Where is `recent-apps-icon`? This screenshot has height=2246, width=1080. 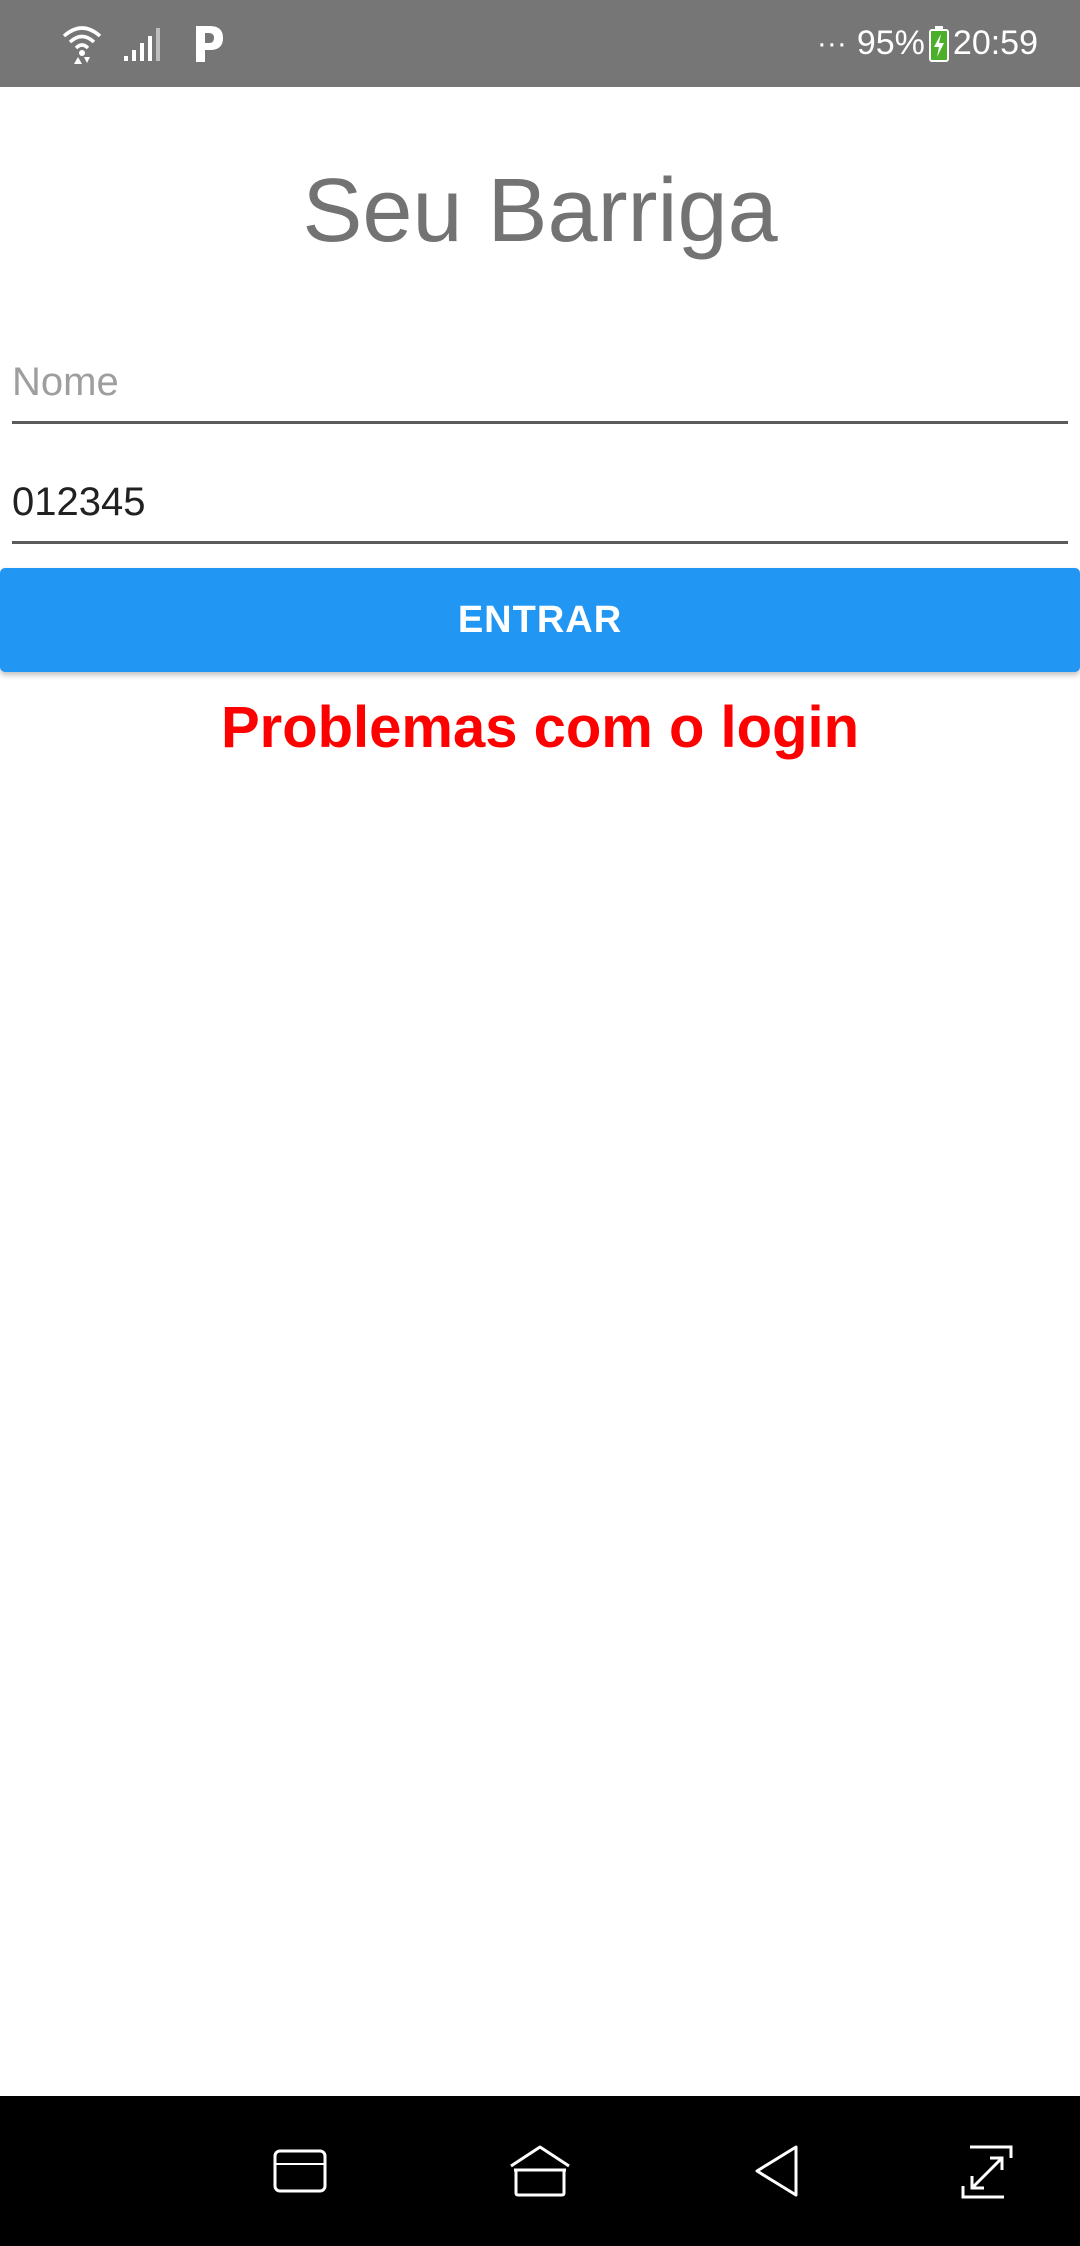
recent-apps-icon is located at coordinates (300, 2171).